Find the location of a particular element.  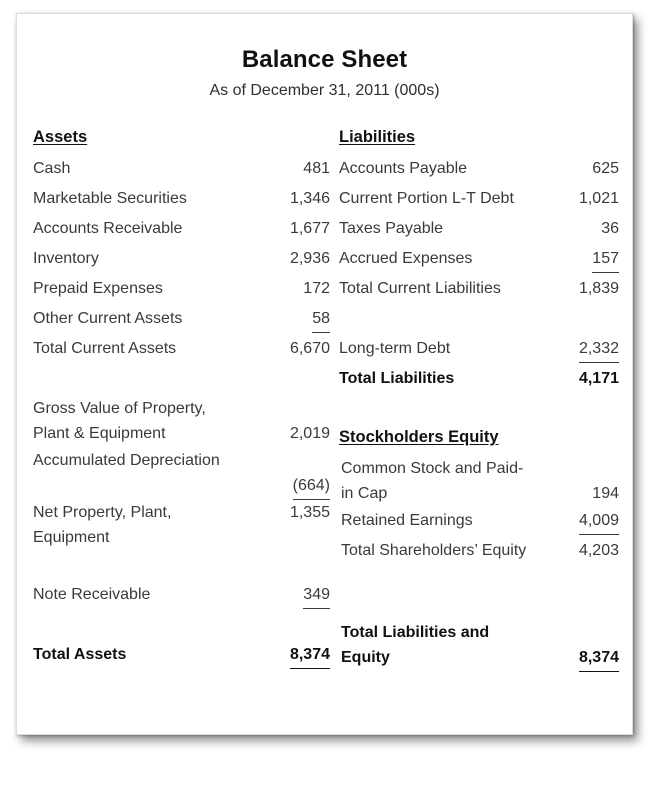

table-row: Total Current Liabilities 1,839 is located at coordinates (479, 291).